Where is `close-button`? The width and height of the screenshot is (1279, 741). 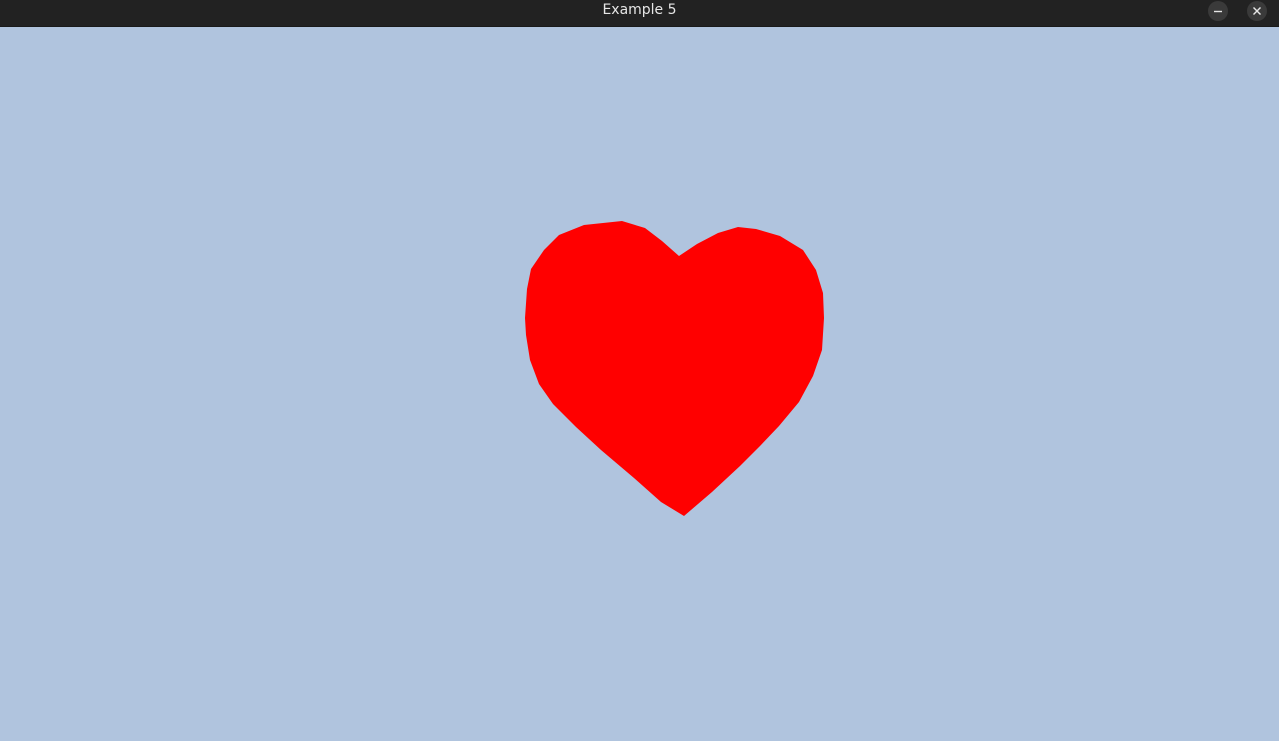 close-button is located at coordinates (1257, 11).